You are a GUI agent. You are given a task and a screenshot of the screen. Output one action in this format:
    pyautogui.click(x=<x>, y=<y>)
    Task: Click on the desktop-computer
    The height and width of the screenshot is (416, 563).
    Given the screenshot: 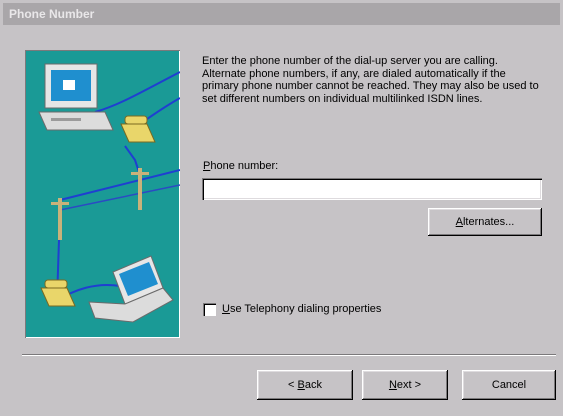 What is the action you would take?
    pyautogui.click(x=76, y=97)
    